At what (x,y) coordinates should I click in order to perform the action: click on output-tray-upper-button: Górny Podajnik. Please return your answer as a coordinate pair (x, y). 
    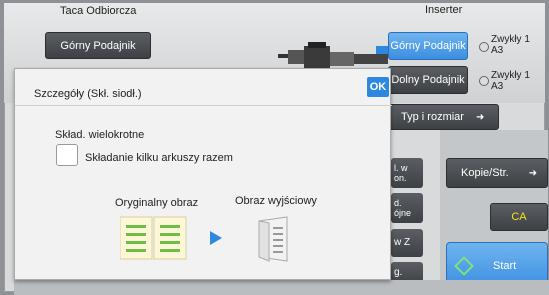
    Looking at the image, I should click on (98, 45).